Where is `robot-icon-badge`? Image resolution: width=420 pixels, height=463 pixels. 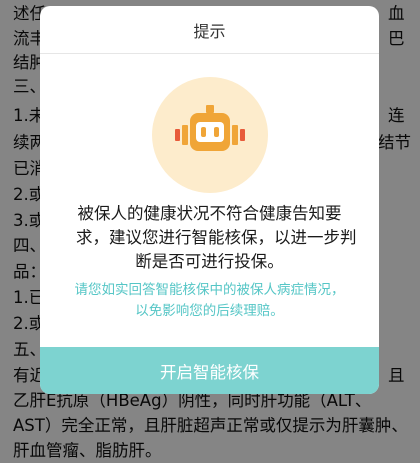
robot-icon-badge is located at coordinates (210, 135).